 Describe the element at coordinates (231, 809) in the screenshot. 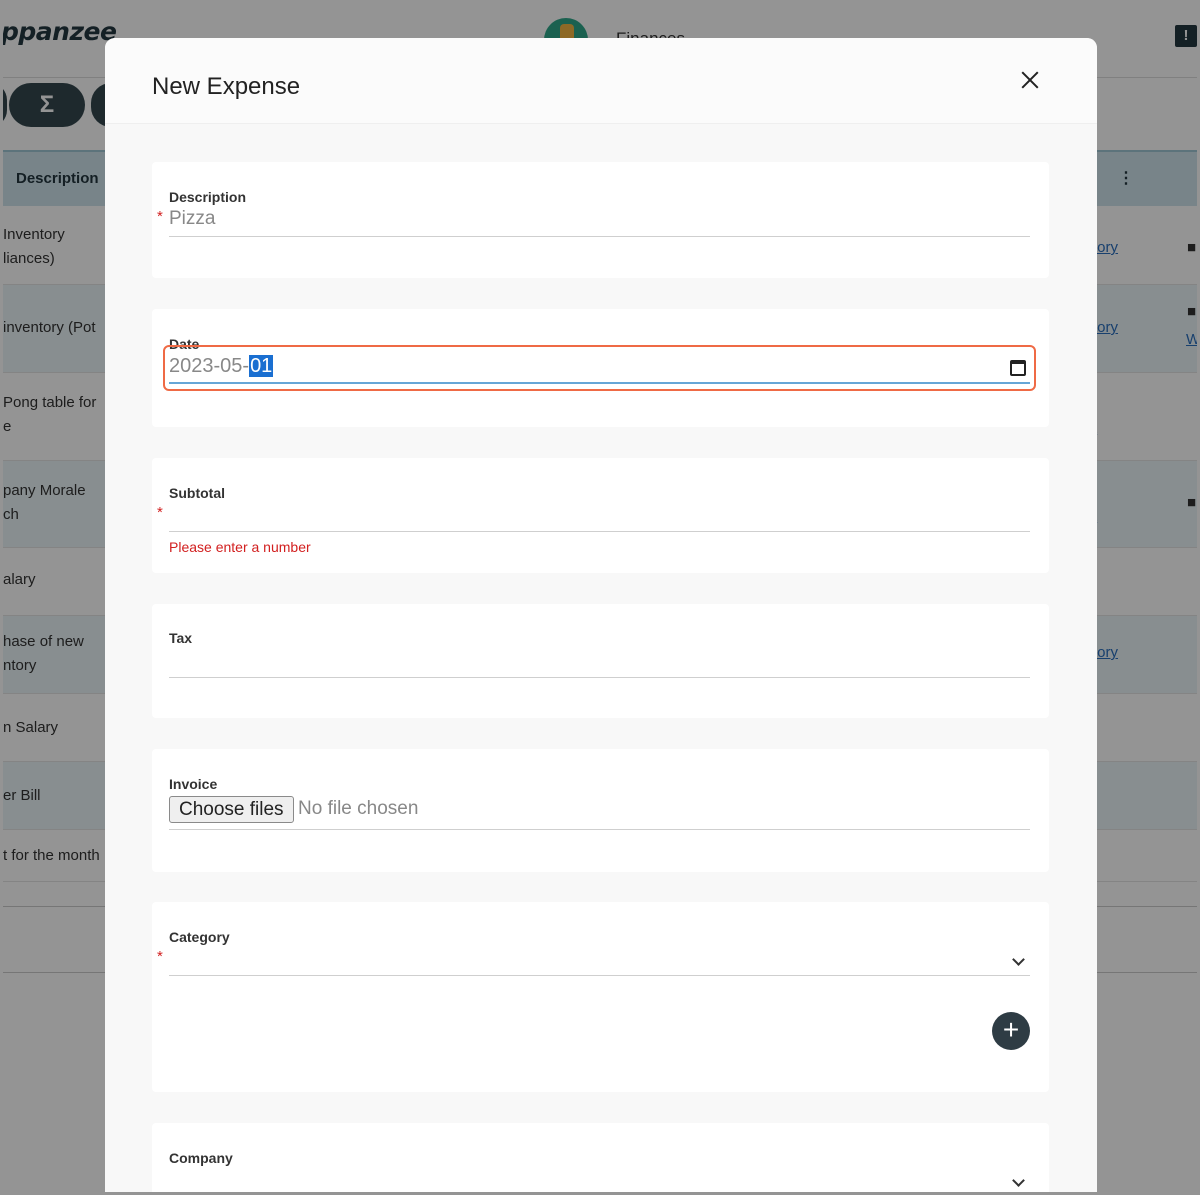

I see `choose-files-button: Choose files` at that location.